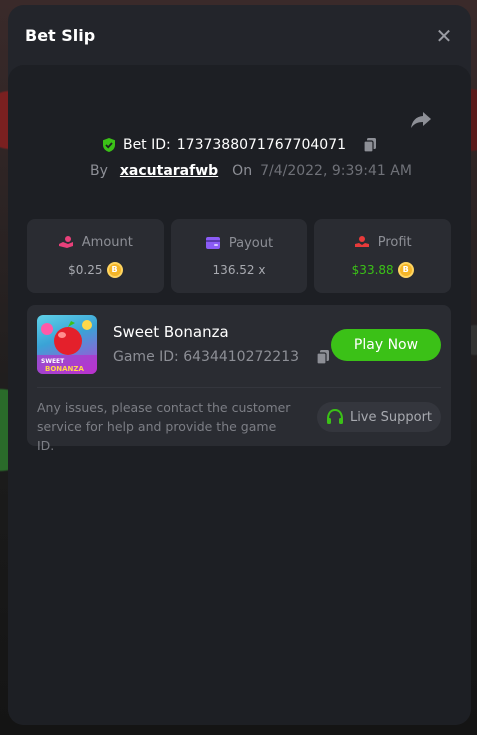 Image resolution: width=477 pixels, height=735 pixels. I want to click on stat-payout: Payout 136.52 x, so click(239, 256).